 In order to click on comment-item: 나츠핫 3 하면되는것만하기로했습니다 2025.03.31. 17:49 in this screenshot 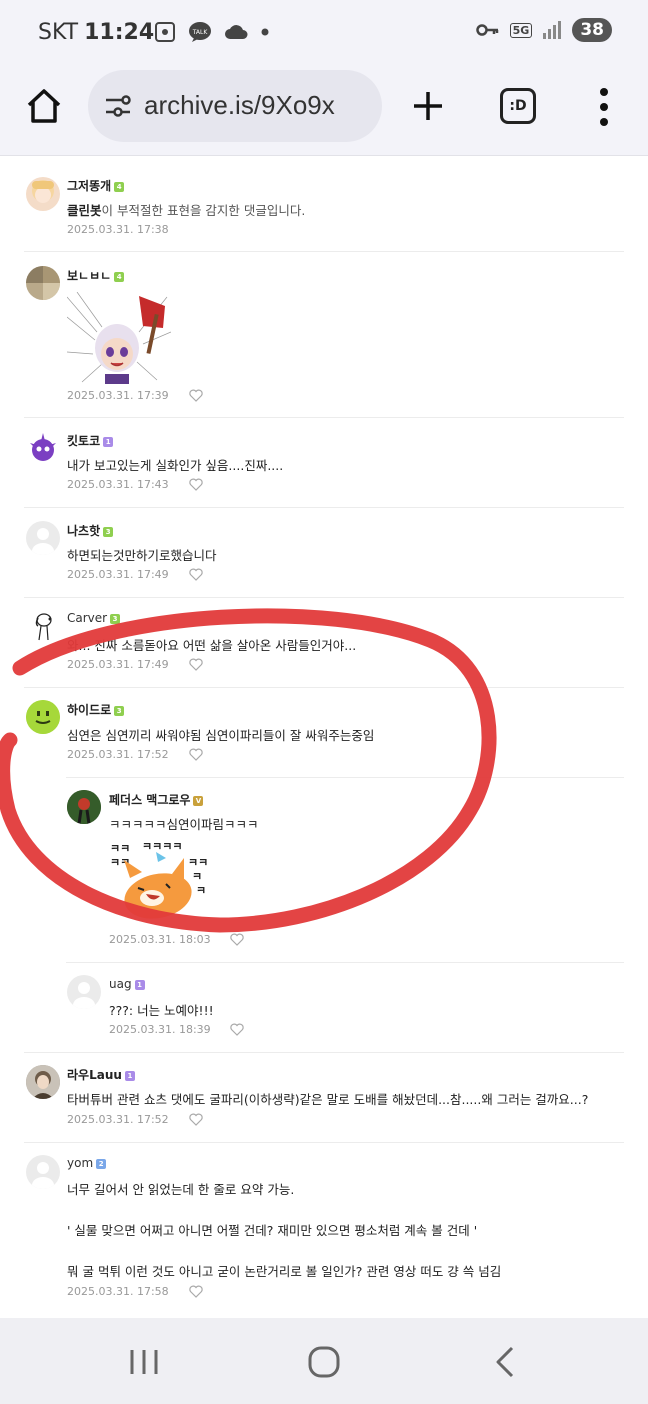, I will do `click(324, 553)`.